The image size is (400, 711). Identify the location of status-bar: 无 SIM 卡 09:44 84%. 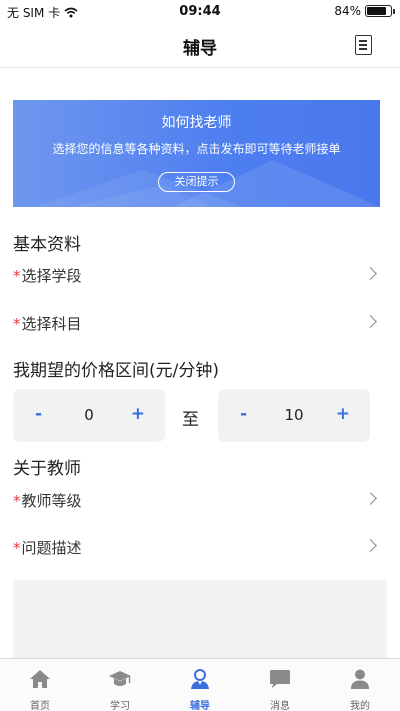
(200, 11).